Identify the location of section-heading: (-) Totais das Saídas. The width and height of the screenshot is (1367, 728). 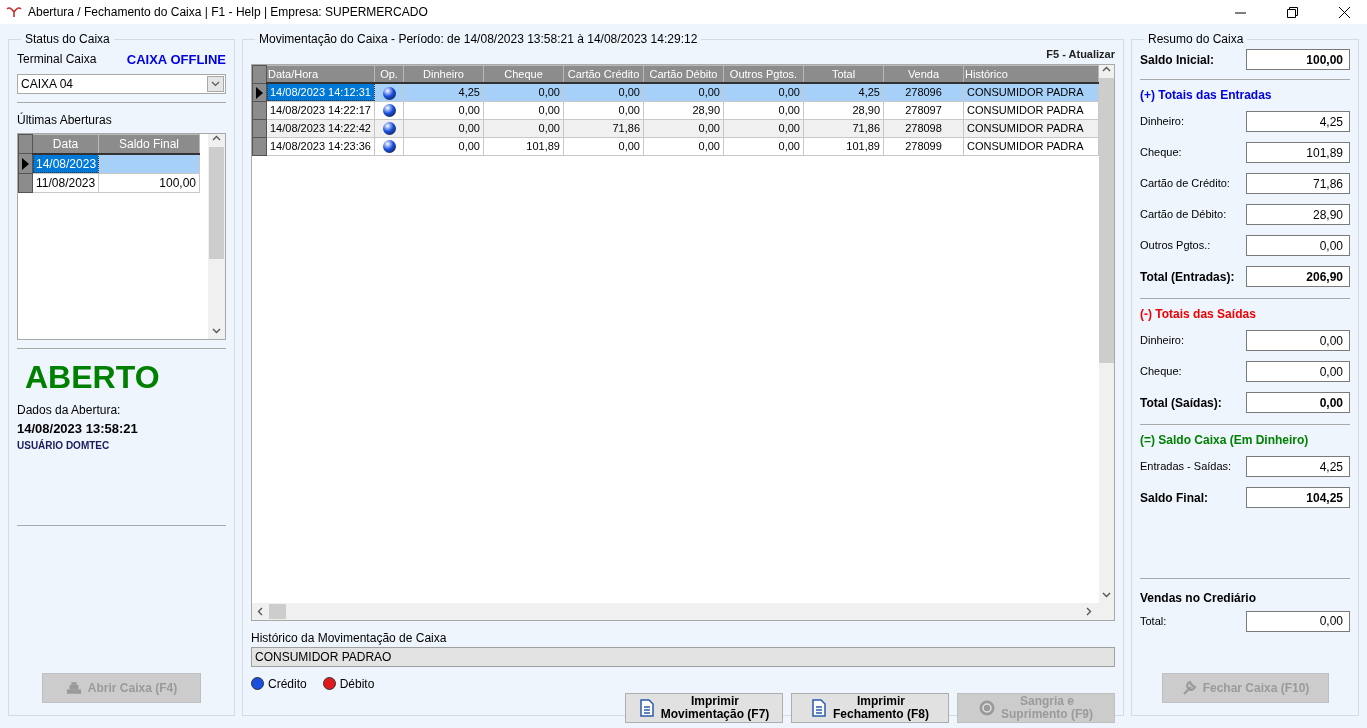
(1198, 314).